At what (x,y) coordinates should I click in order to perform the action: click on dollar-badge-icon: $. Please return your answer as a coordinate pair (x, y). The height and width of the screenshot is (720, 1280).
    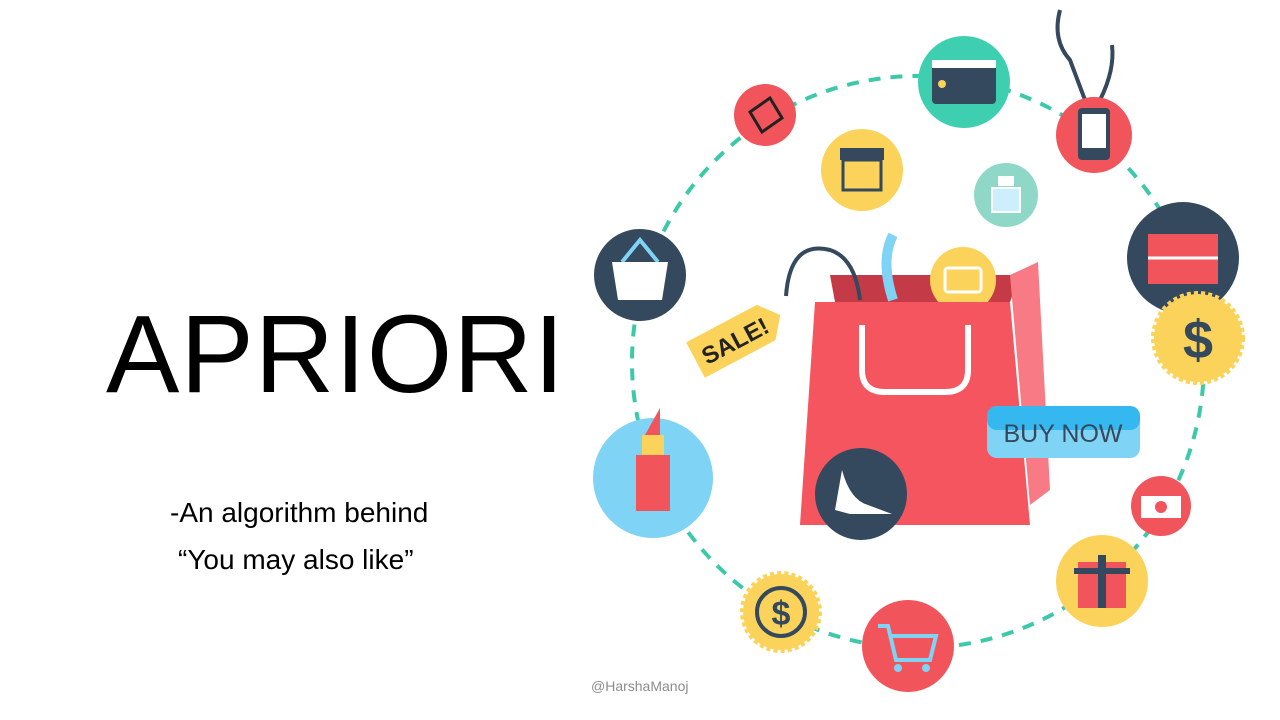
    Looking at the image, I should click on (1198, 338).